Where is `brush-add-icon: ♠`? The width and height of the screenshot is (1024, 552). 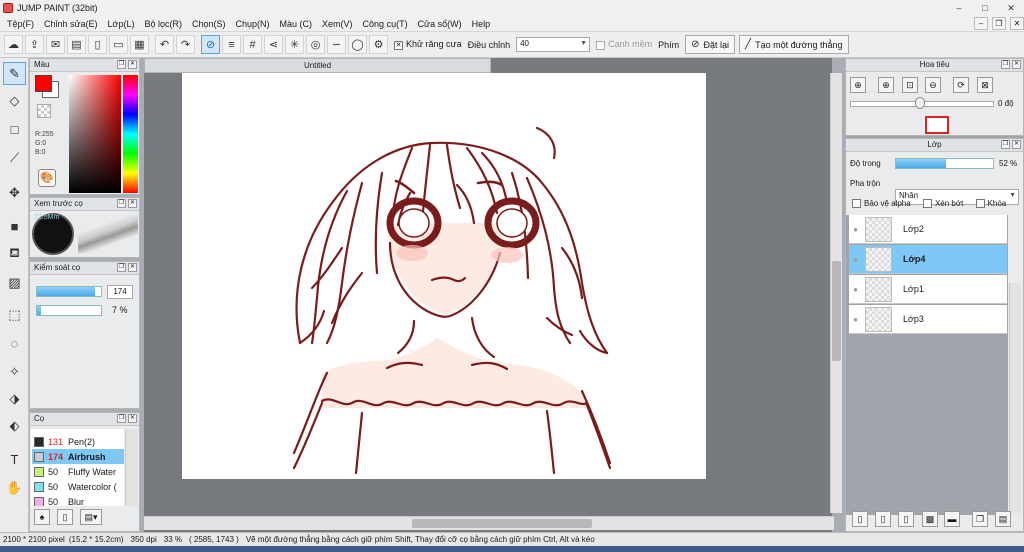 brush-add-icon: ♠ is located at coordinates (42, 517).